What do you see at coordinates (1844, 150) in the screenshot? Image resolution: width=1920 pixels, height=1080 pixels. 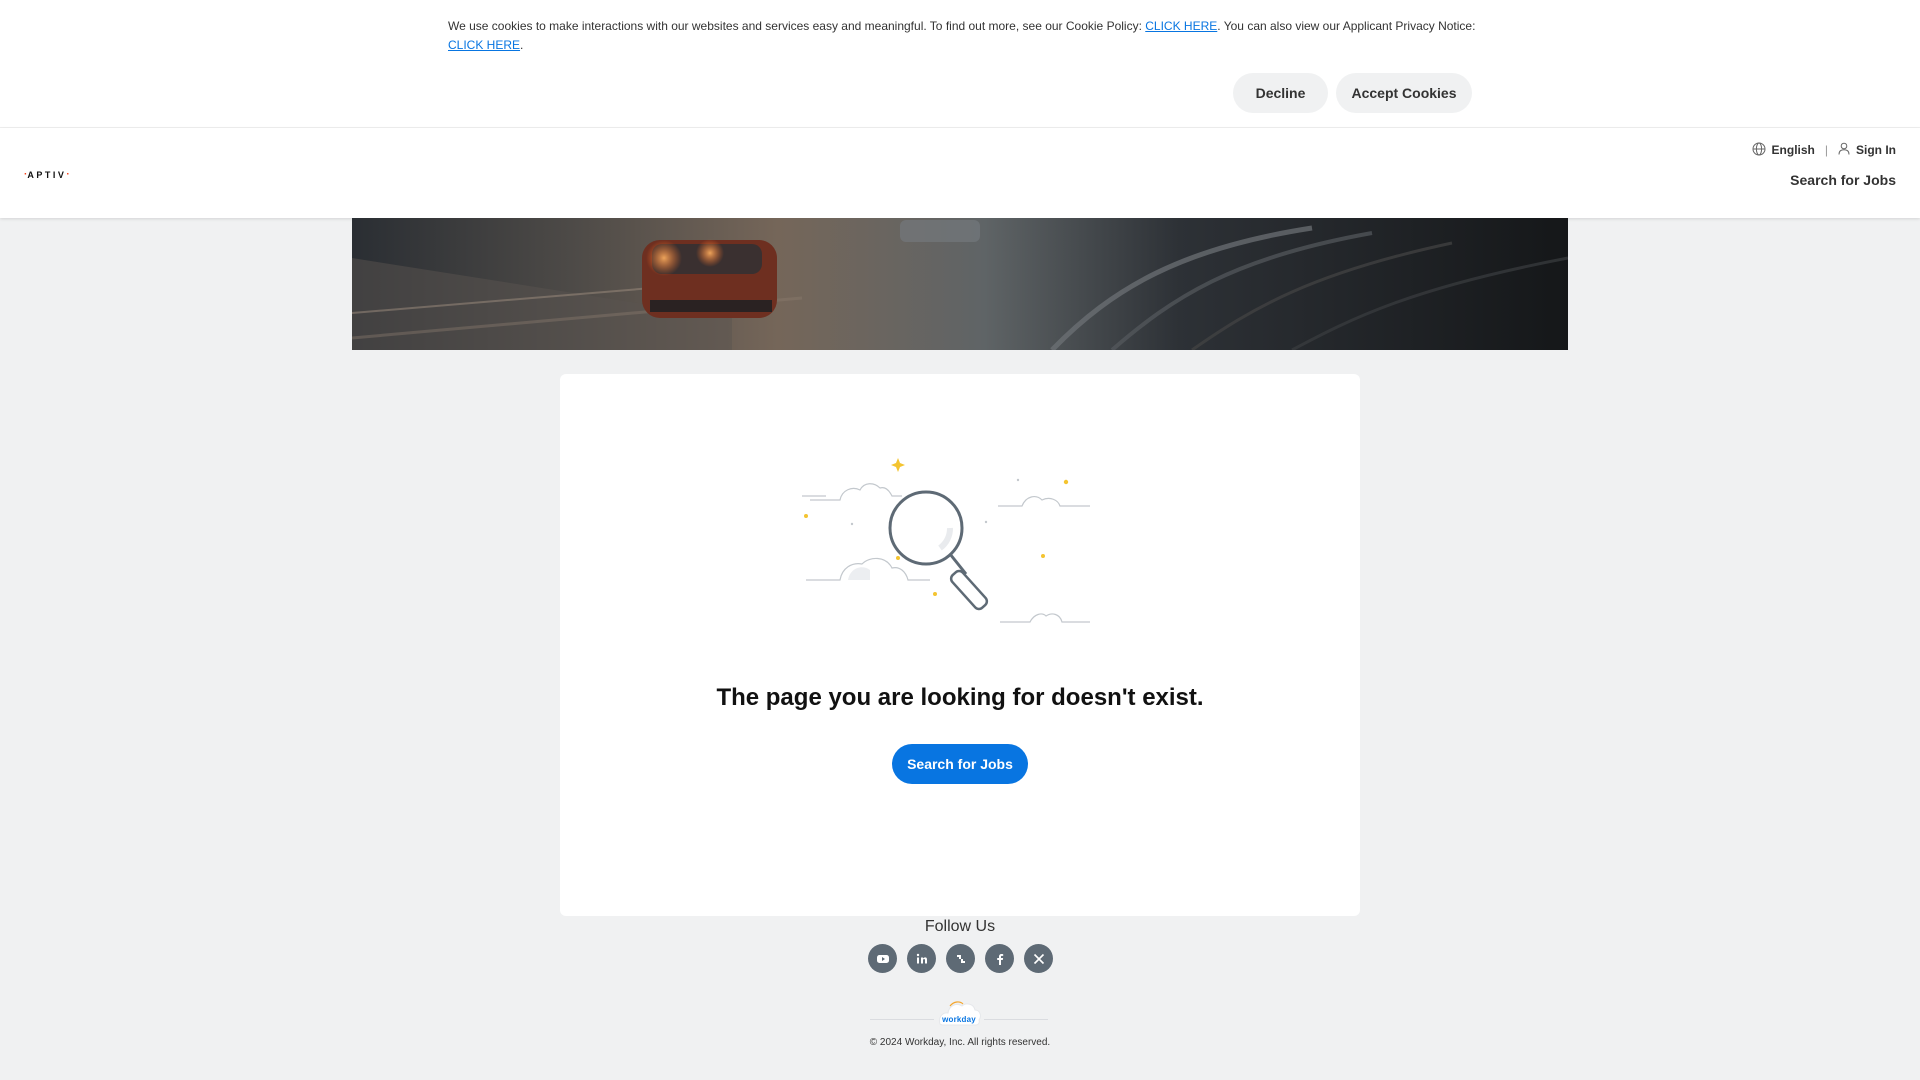 I see `user-icon` at bounding box center [1844, 150].